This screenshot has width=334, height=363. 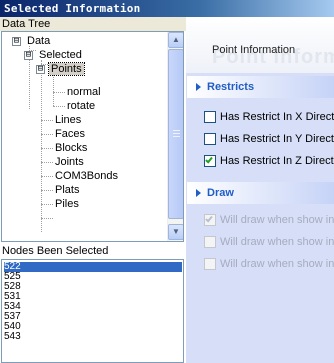 I want to click on tree-node-rotate: rotate, so click(x=81, y=106).